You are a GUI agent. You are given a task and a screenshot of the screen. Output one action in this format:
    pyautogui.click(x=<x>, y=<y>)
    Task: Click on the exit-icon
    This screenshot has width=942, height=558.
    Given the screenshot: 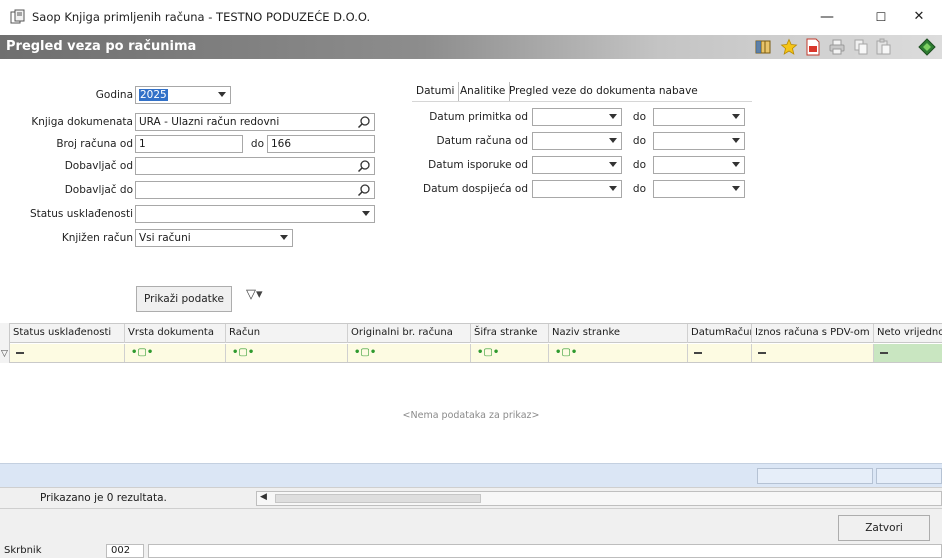 What is the action you would take?
    pyautogui.click(x=927, y=47)
    